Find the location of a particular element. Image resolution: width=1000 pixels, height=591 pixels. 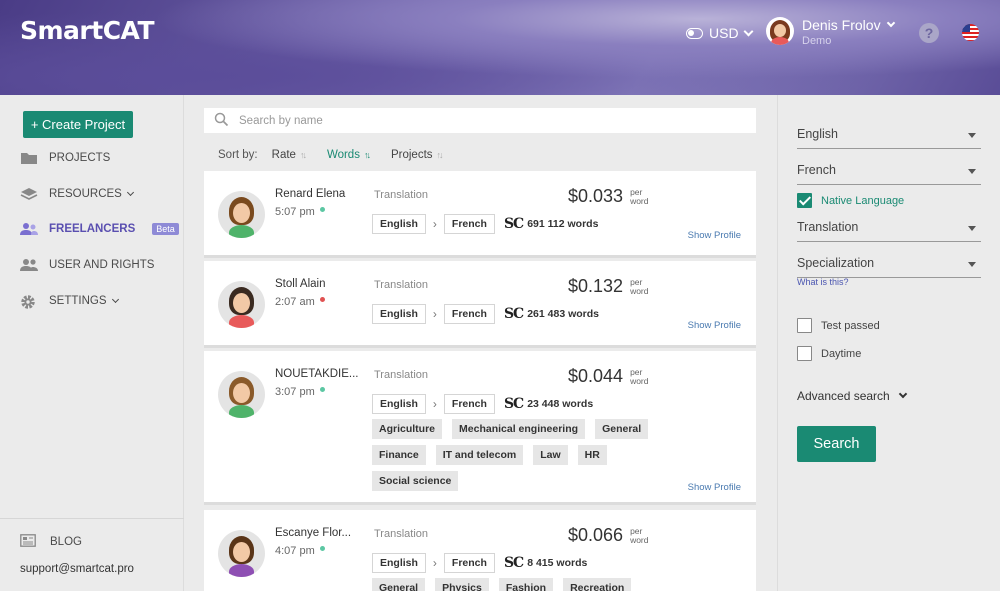

daytime-checkbox: Daytime is located at coordinates (829, 353).